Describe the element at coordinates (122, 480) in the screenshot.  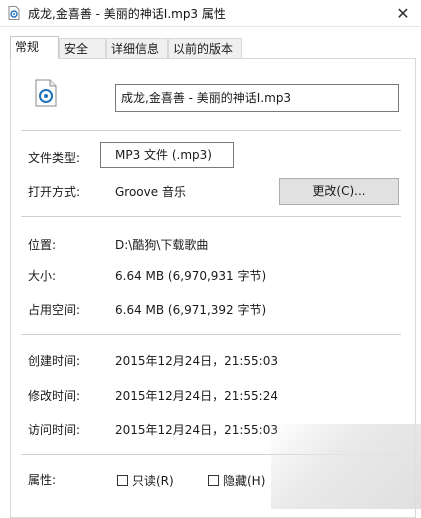
I see `readonly-checkbox` at that location.